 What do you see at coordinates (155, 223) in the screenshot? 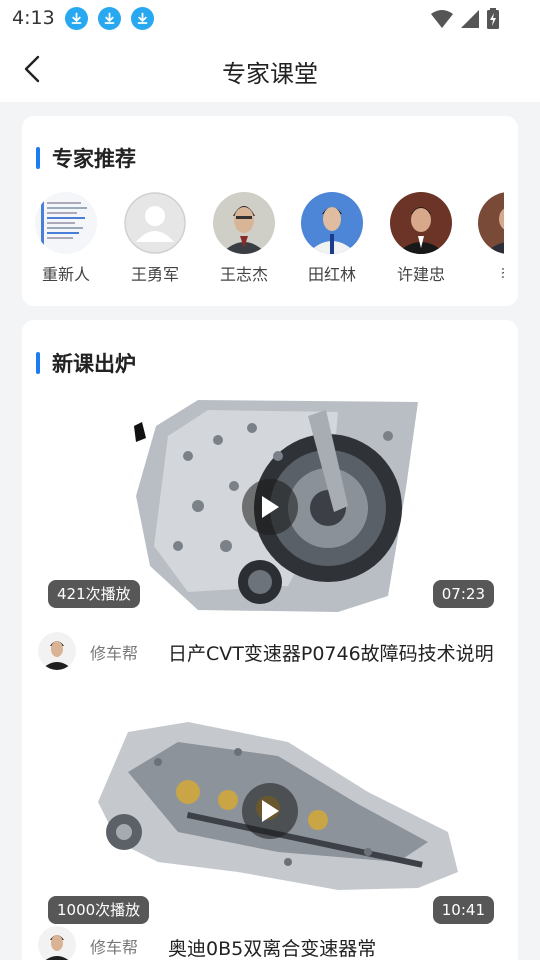
I see `default-avatar-icon` at bounding box center [155, 223].